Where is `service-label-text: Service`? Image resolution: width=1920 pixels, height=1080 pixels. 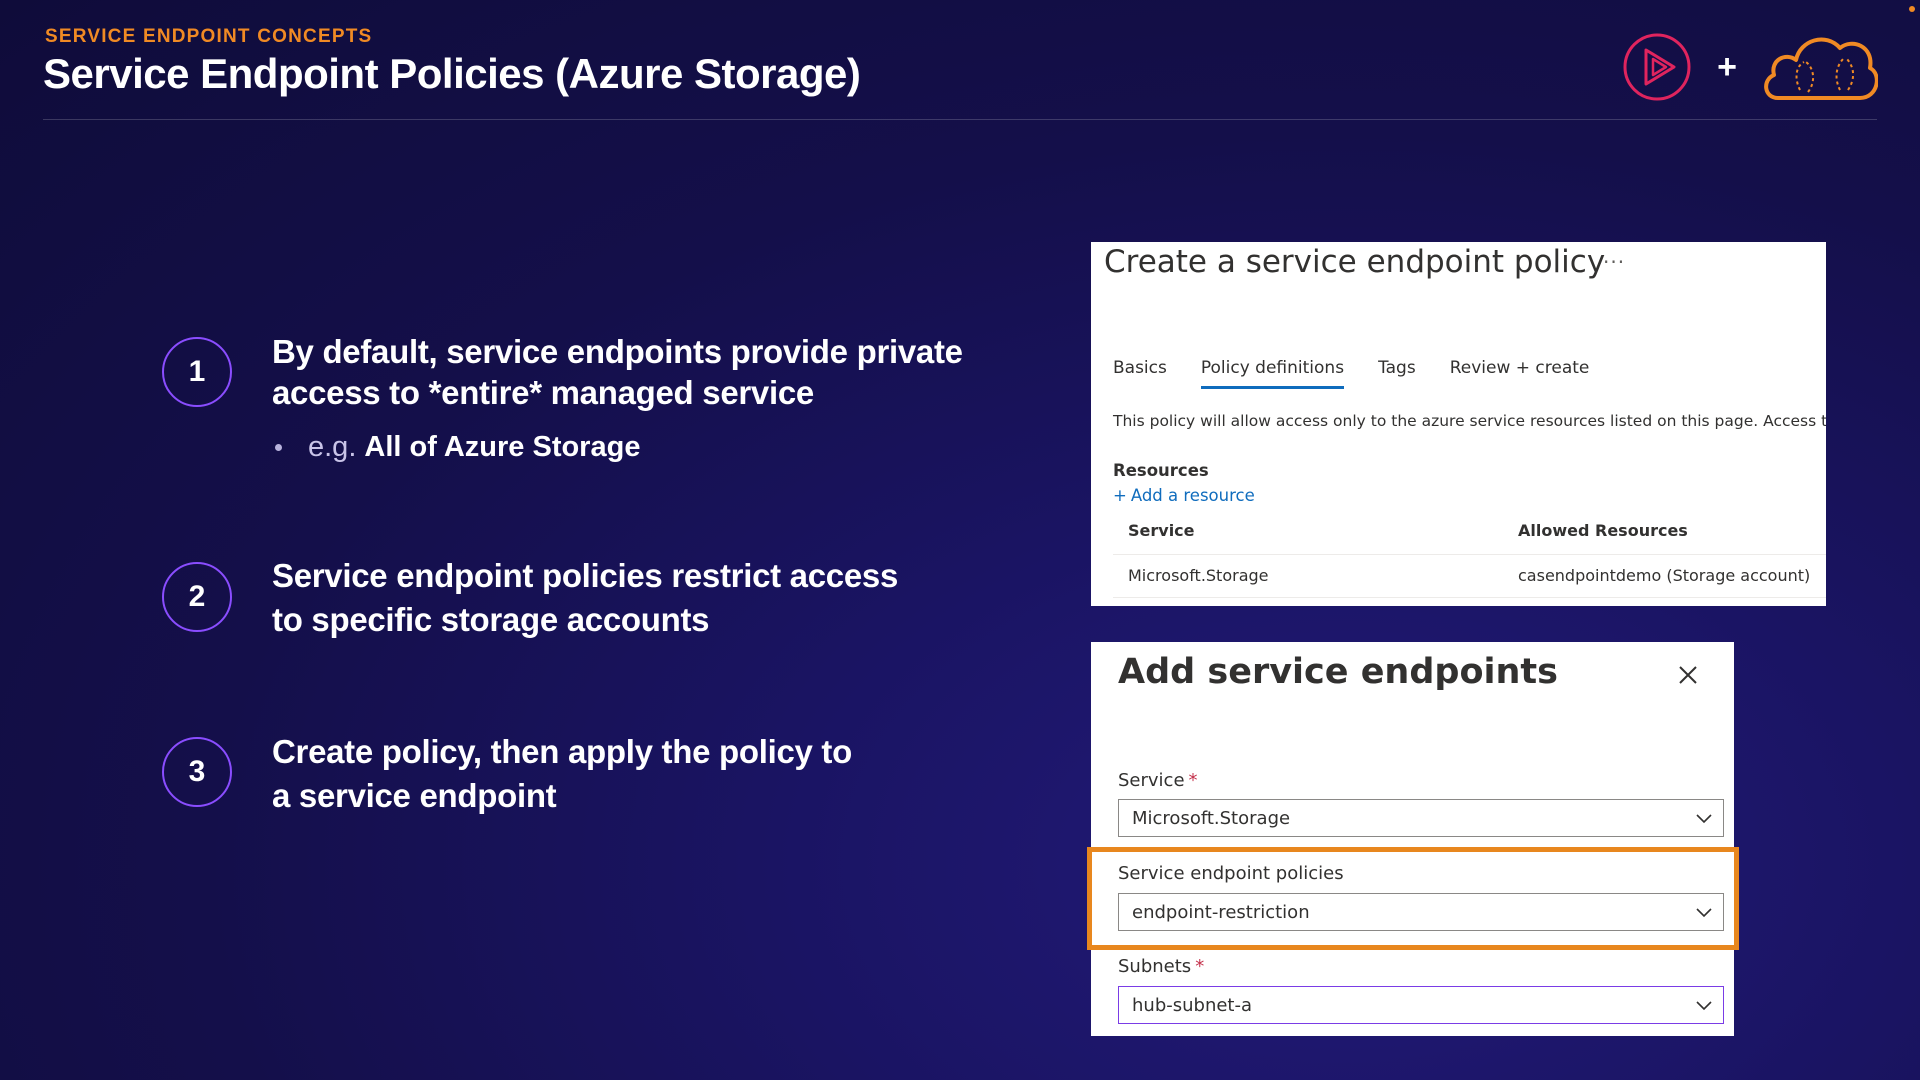
service-label-text: Service is located at coordinates (1151, 780).